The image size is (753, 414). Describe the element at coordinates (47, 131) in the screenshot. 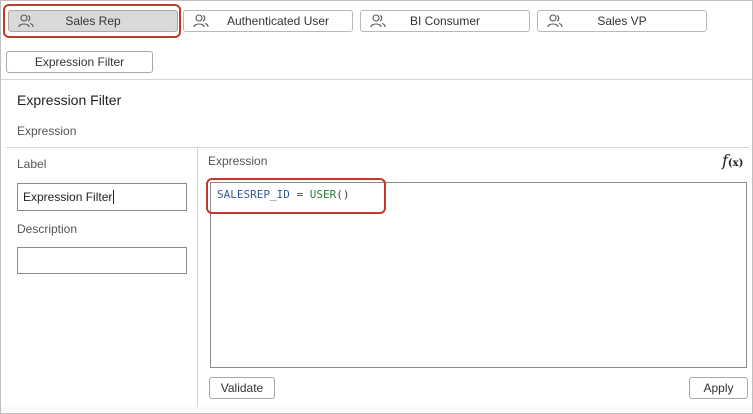

I see `section-label: Expression` at that location.